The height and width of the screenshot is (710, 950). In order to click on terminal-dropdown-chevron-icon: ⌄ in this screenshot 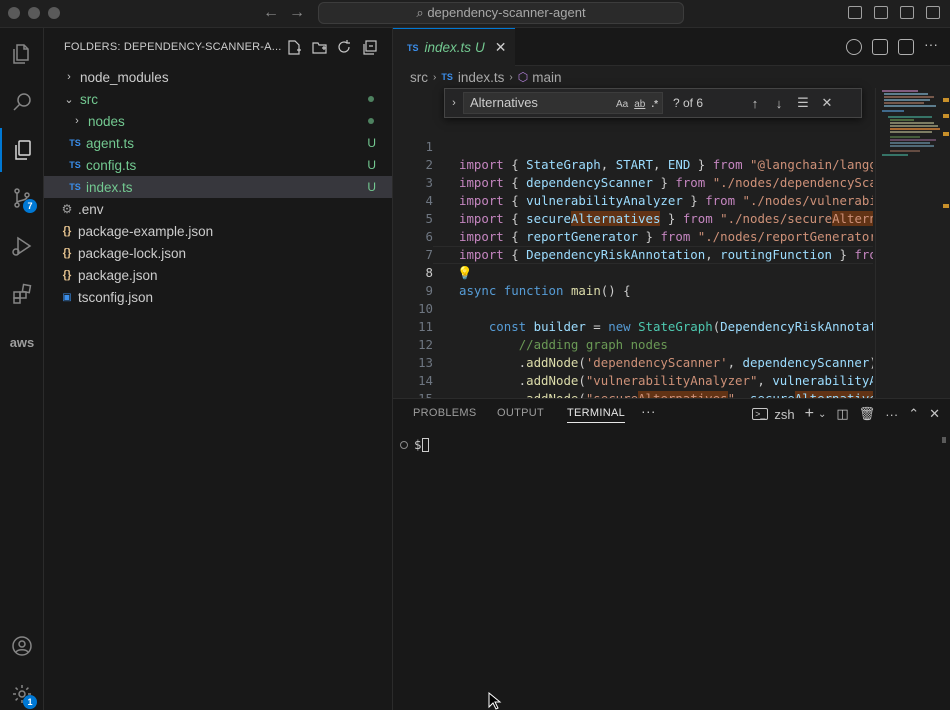, I will do `click(822, 414)`.